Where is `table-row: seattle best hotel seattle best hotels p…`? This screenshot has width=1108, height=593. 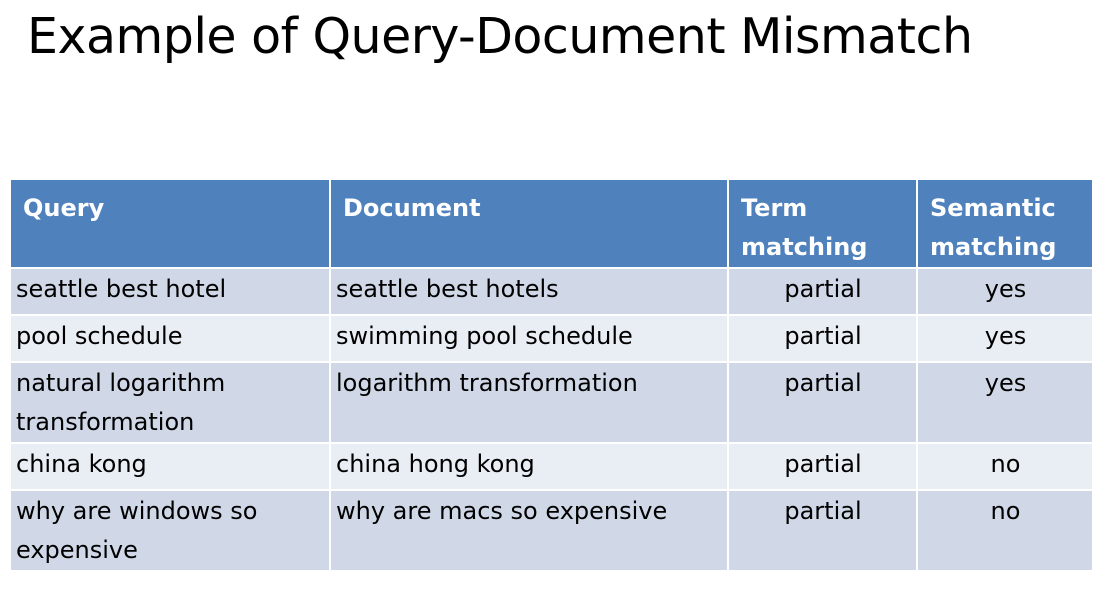 table-row: seattle best hotel seattle best hotels p… is located at coordinates (551, 291).